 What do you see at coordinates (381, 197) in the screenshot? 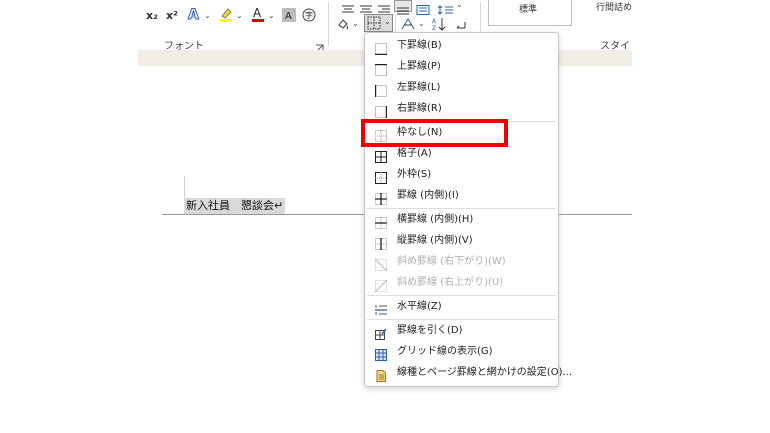
I see `border-inside-icon` at bounding box center [381, 197].